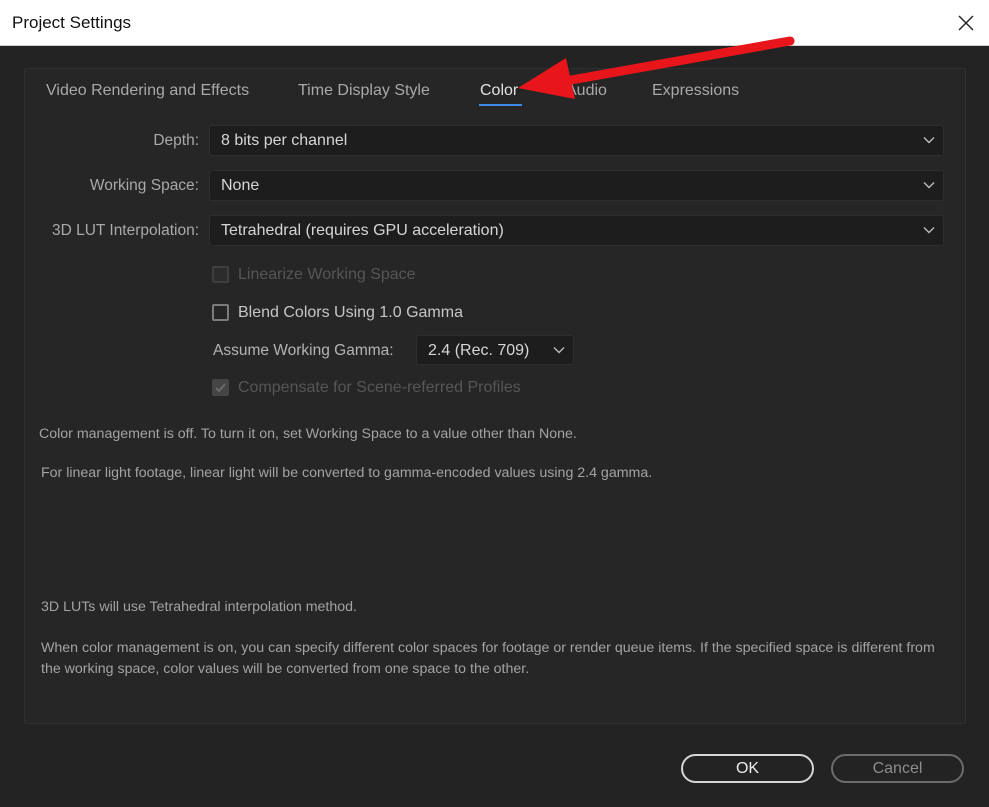  Describe the element at coordinates (72, 22) in the screenshot. I see `window-title: Project Settings` at that location.